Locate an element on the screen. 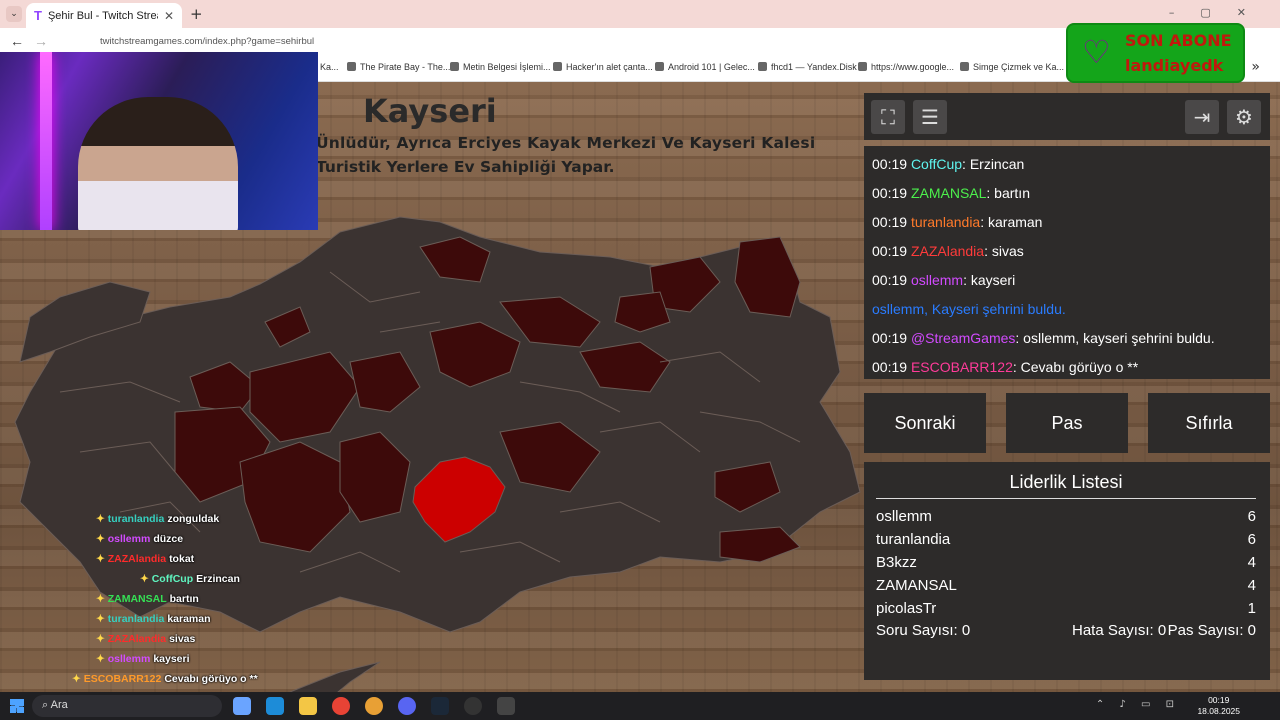 Image resolution: width=1280 pixels, height=720 pixels. chat-message: 00:19 turanlandia: karaman is located at coordinates (1067, 226).